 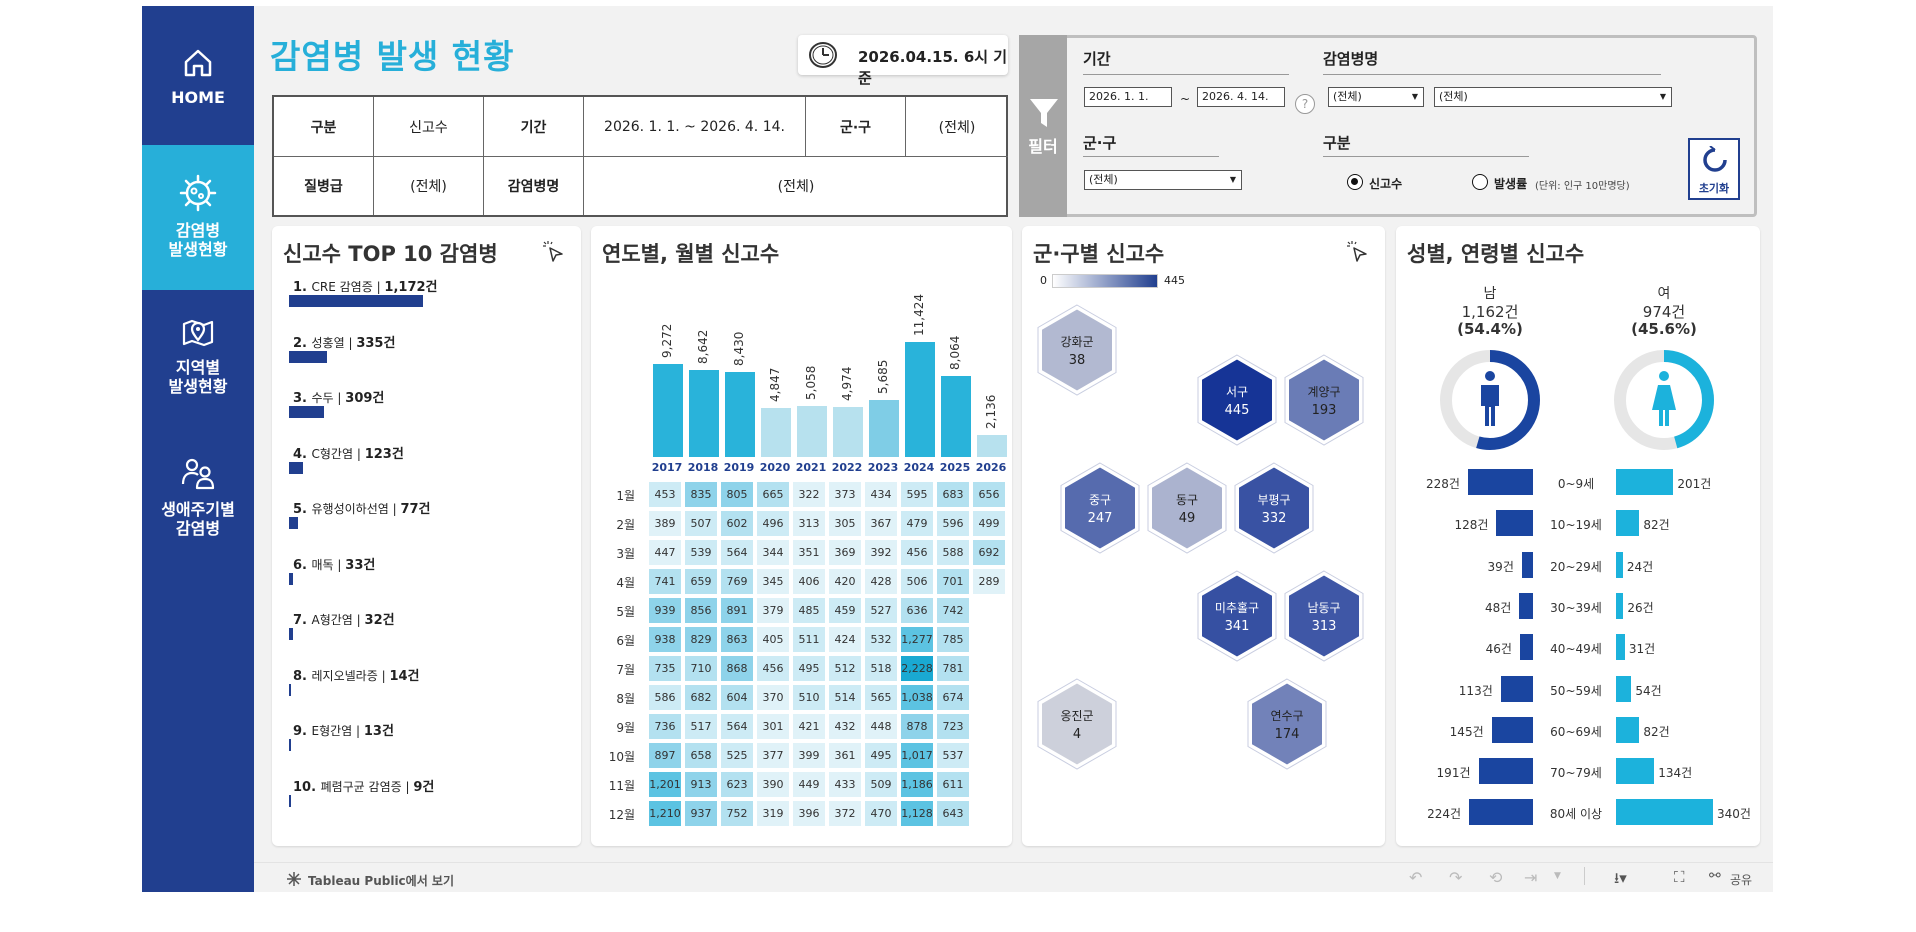 I want to click on cursor-click-icon, so click(x=1358, y=252).